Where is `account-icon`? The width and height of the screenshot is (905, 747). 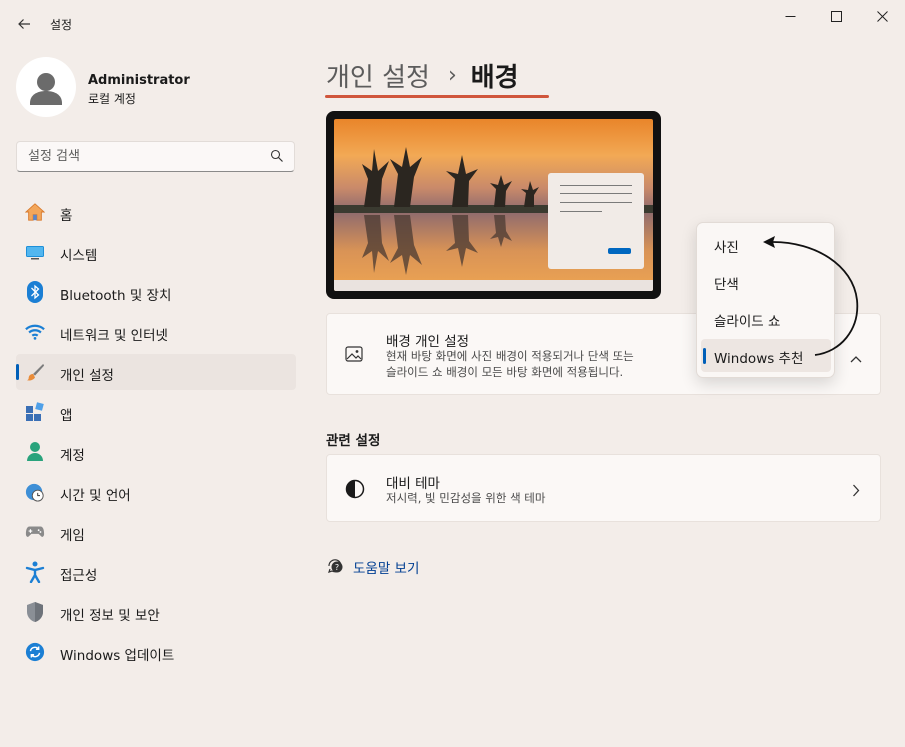 account-icon is located at coordinates (35, 452).